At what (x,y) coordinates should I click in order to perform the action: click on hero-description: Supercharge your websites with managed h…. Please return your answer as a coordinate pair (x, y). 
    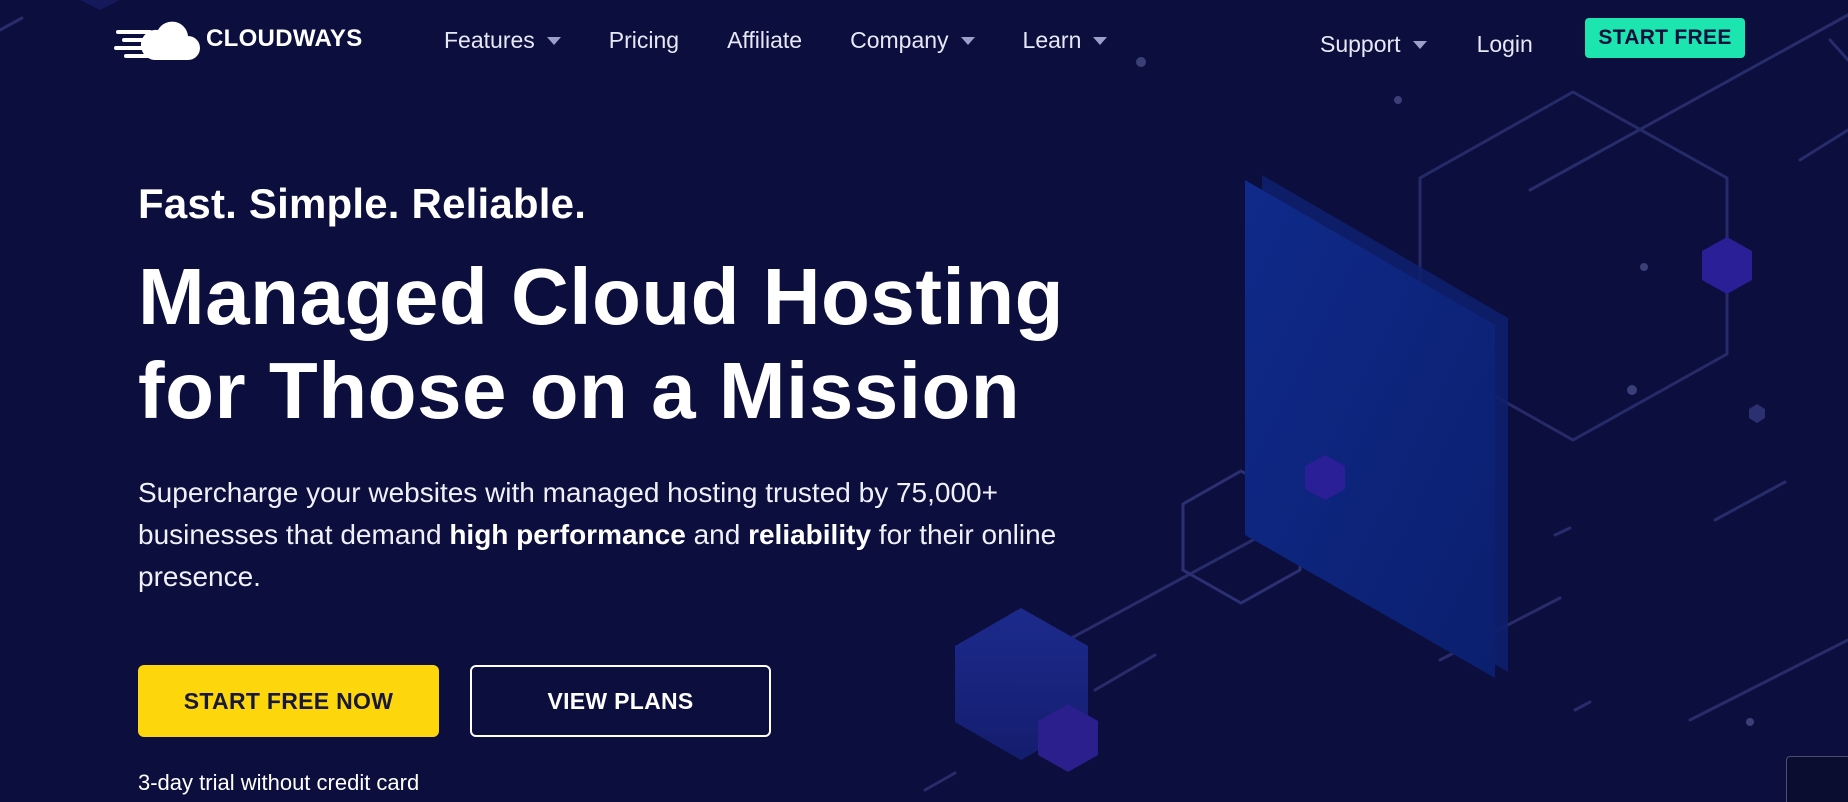
    Looking at the image, I should click on (633, 535).